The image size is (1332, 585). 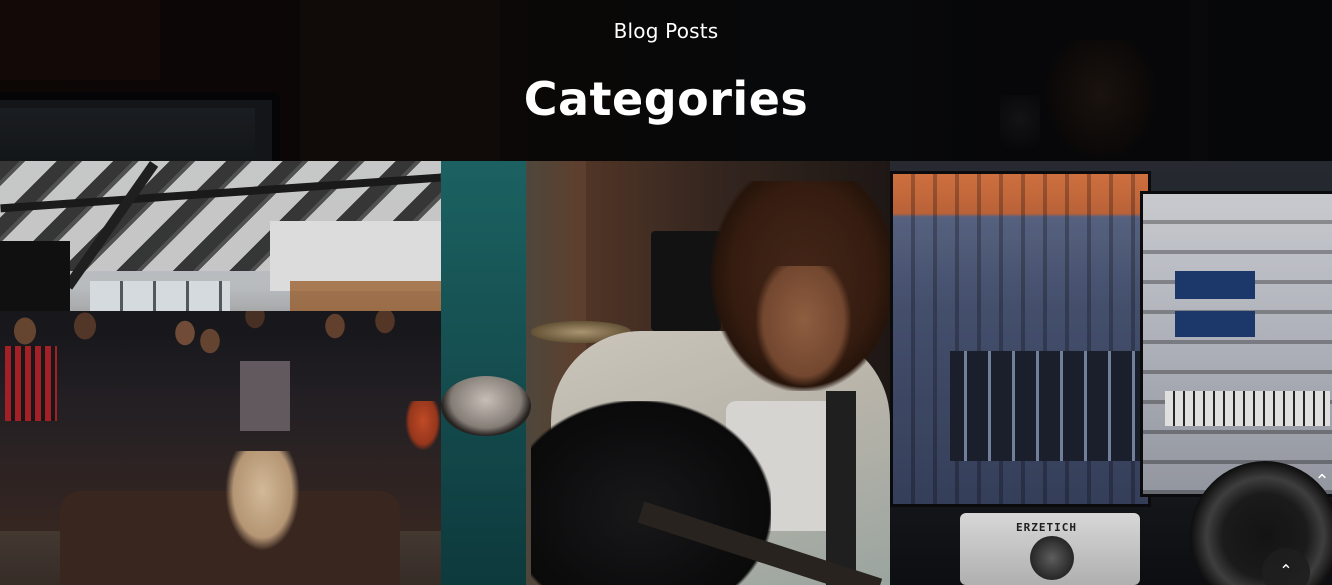 I want to click on section-title: Categories, so click(x=666, y=99).